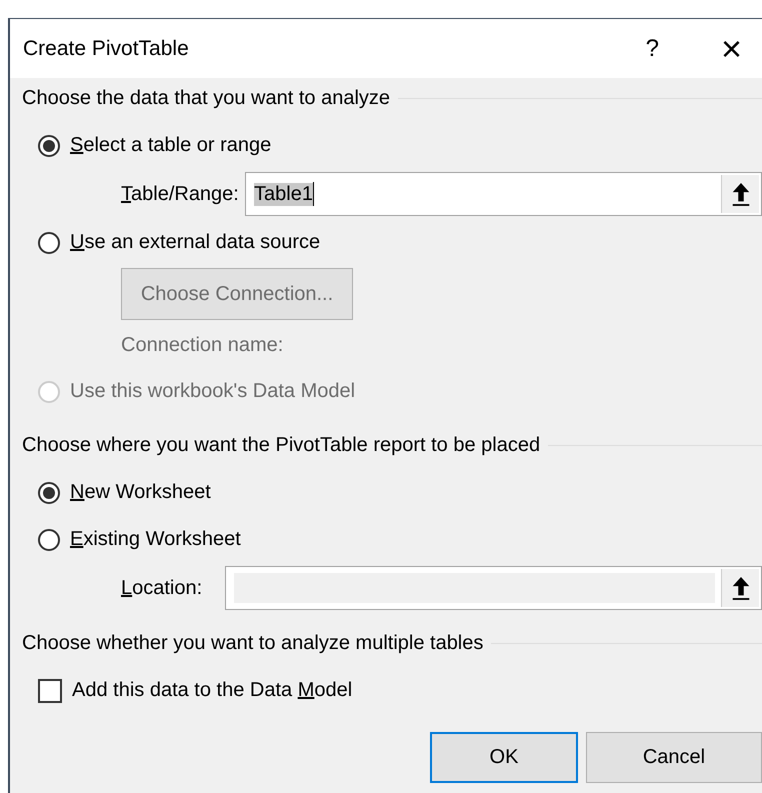  Describe the element at coordinates (124, 492) in the screenshot. I see `radio-option: New Worksheet` at that location.